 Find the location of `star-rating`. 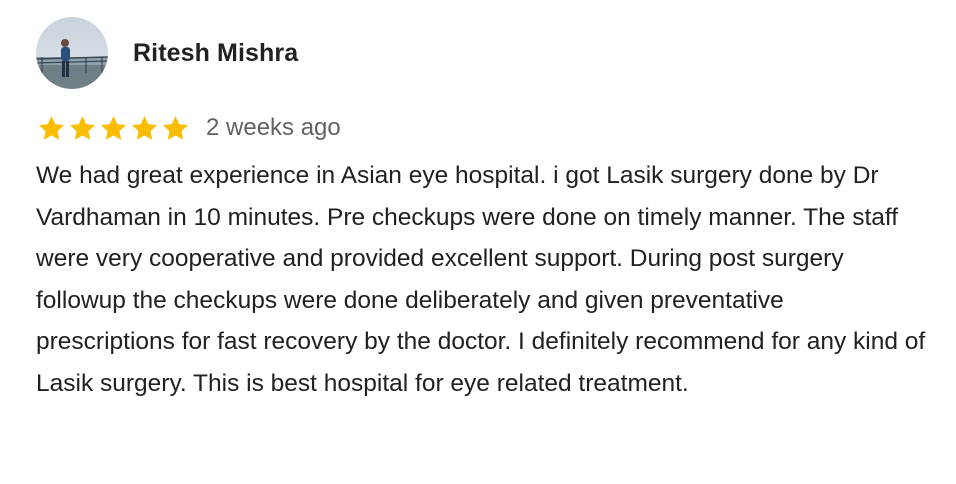

star-rating is located at coordinates (113, 128).